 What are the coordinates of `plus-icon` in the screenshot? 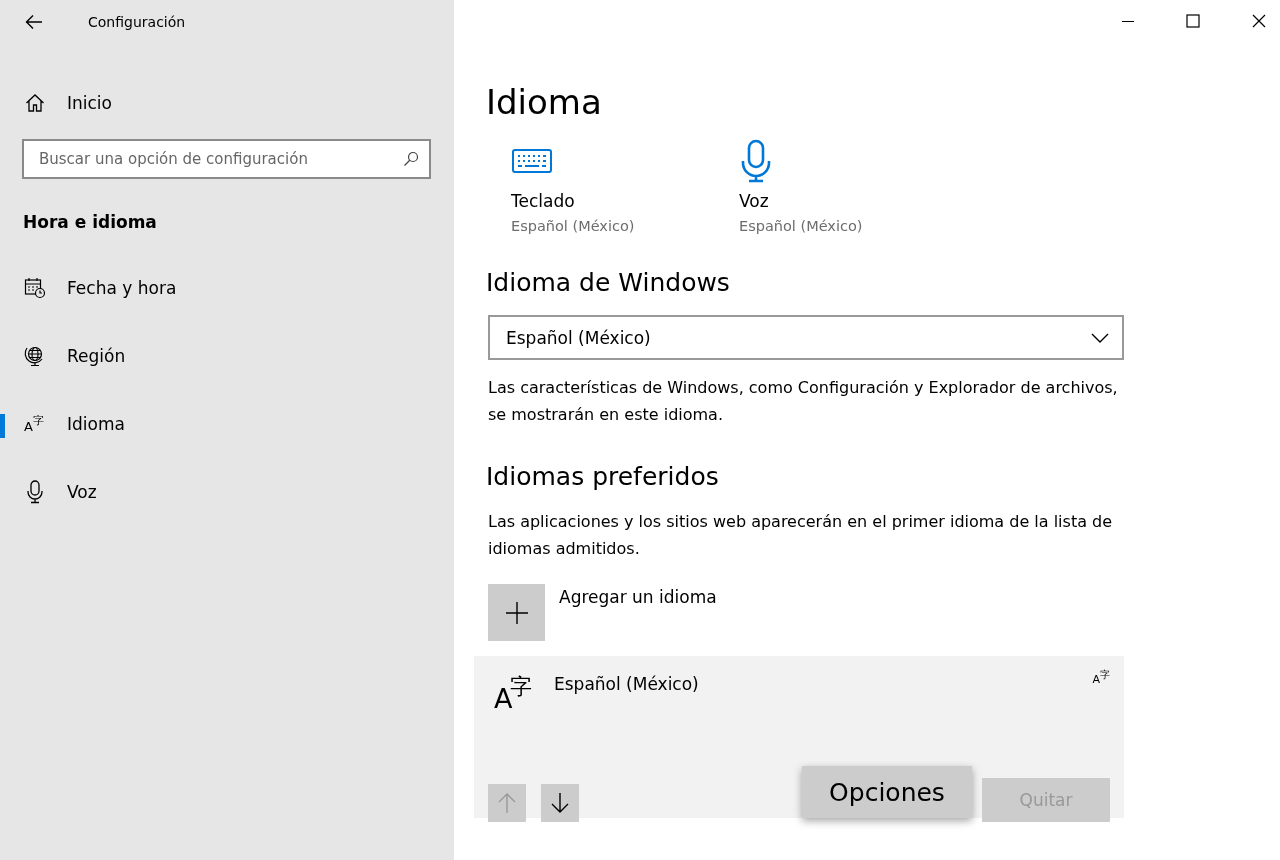 It's located at (516, 612).